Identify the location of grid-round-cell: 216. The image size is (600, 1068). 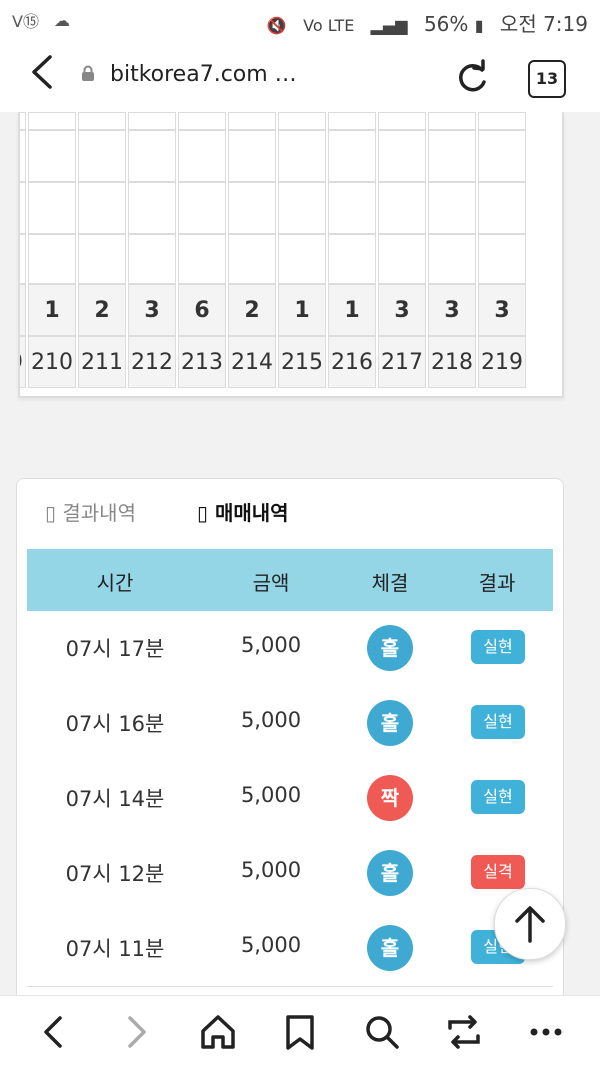
(352, 362).